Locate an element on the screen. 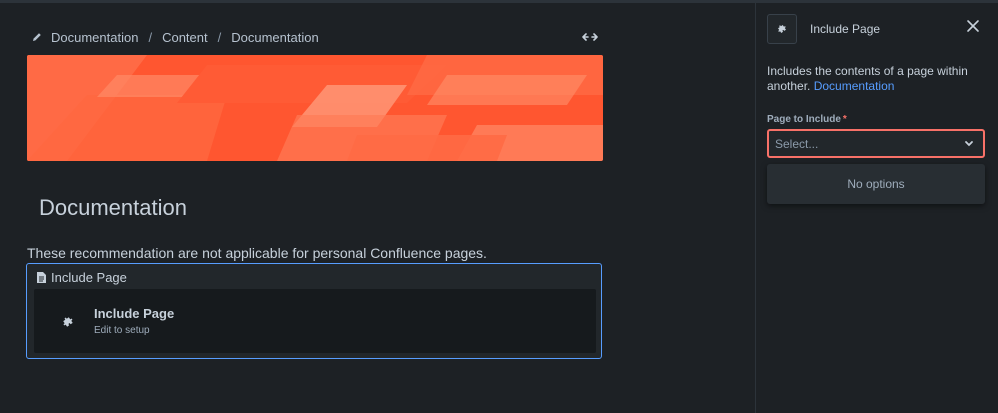 The height and width of the screenshot is (413, 998). macro-header-label: Include Page is located at coordinates (89, 277).